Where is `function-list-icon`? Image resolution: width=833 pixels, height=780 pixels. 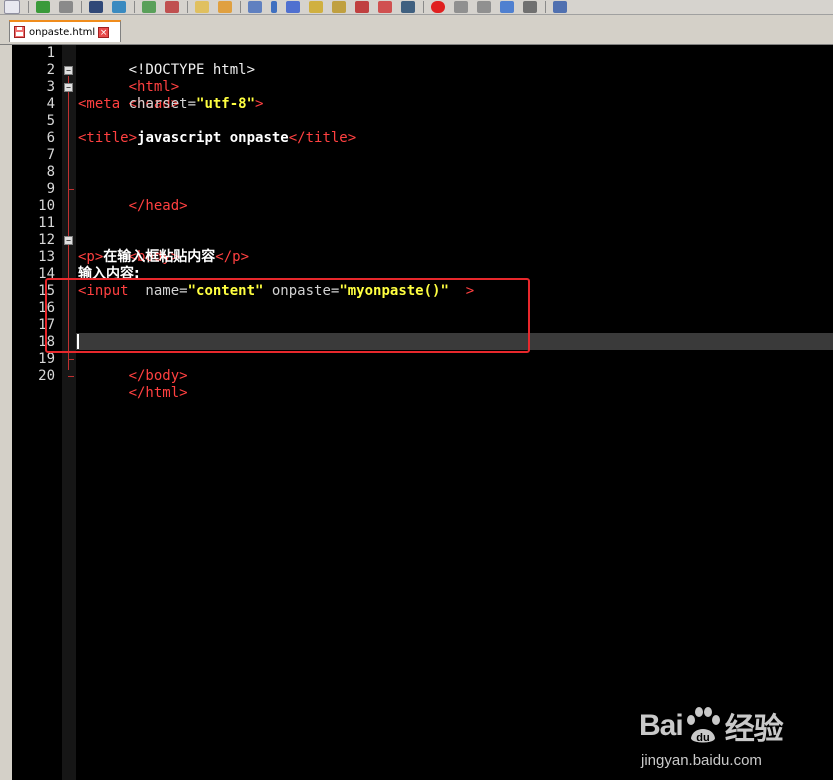 function-list-icon is located at coordinates (362, 7).